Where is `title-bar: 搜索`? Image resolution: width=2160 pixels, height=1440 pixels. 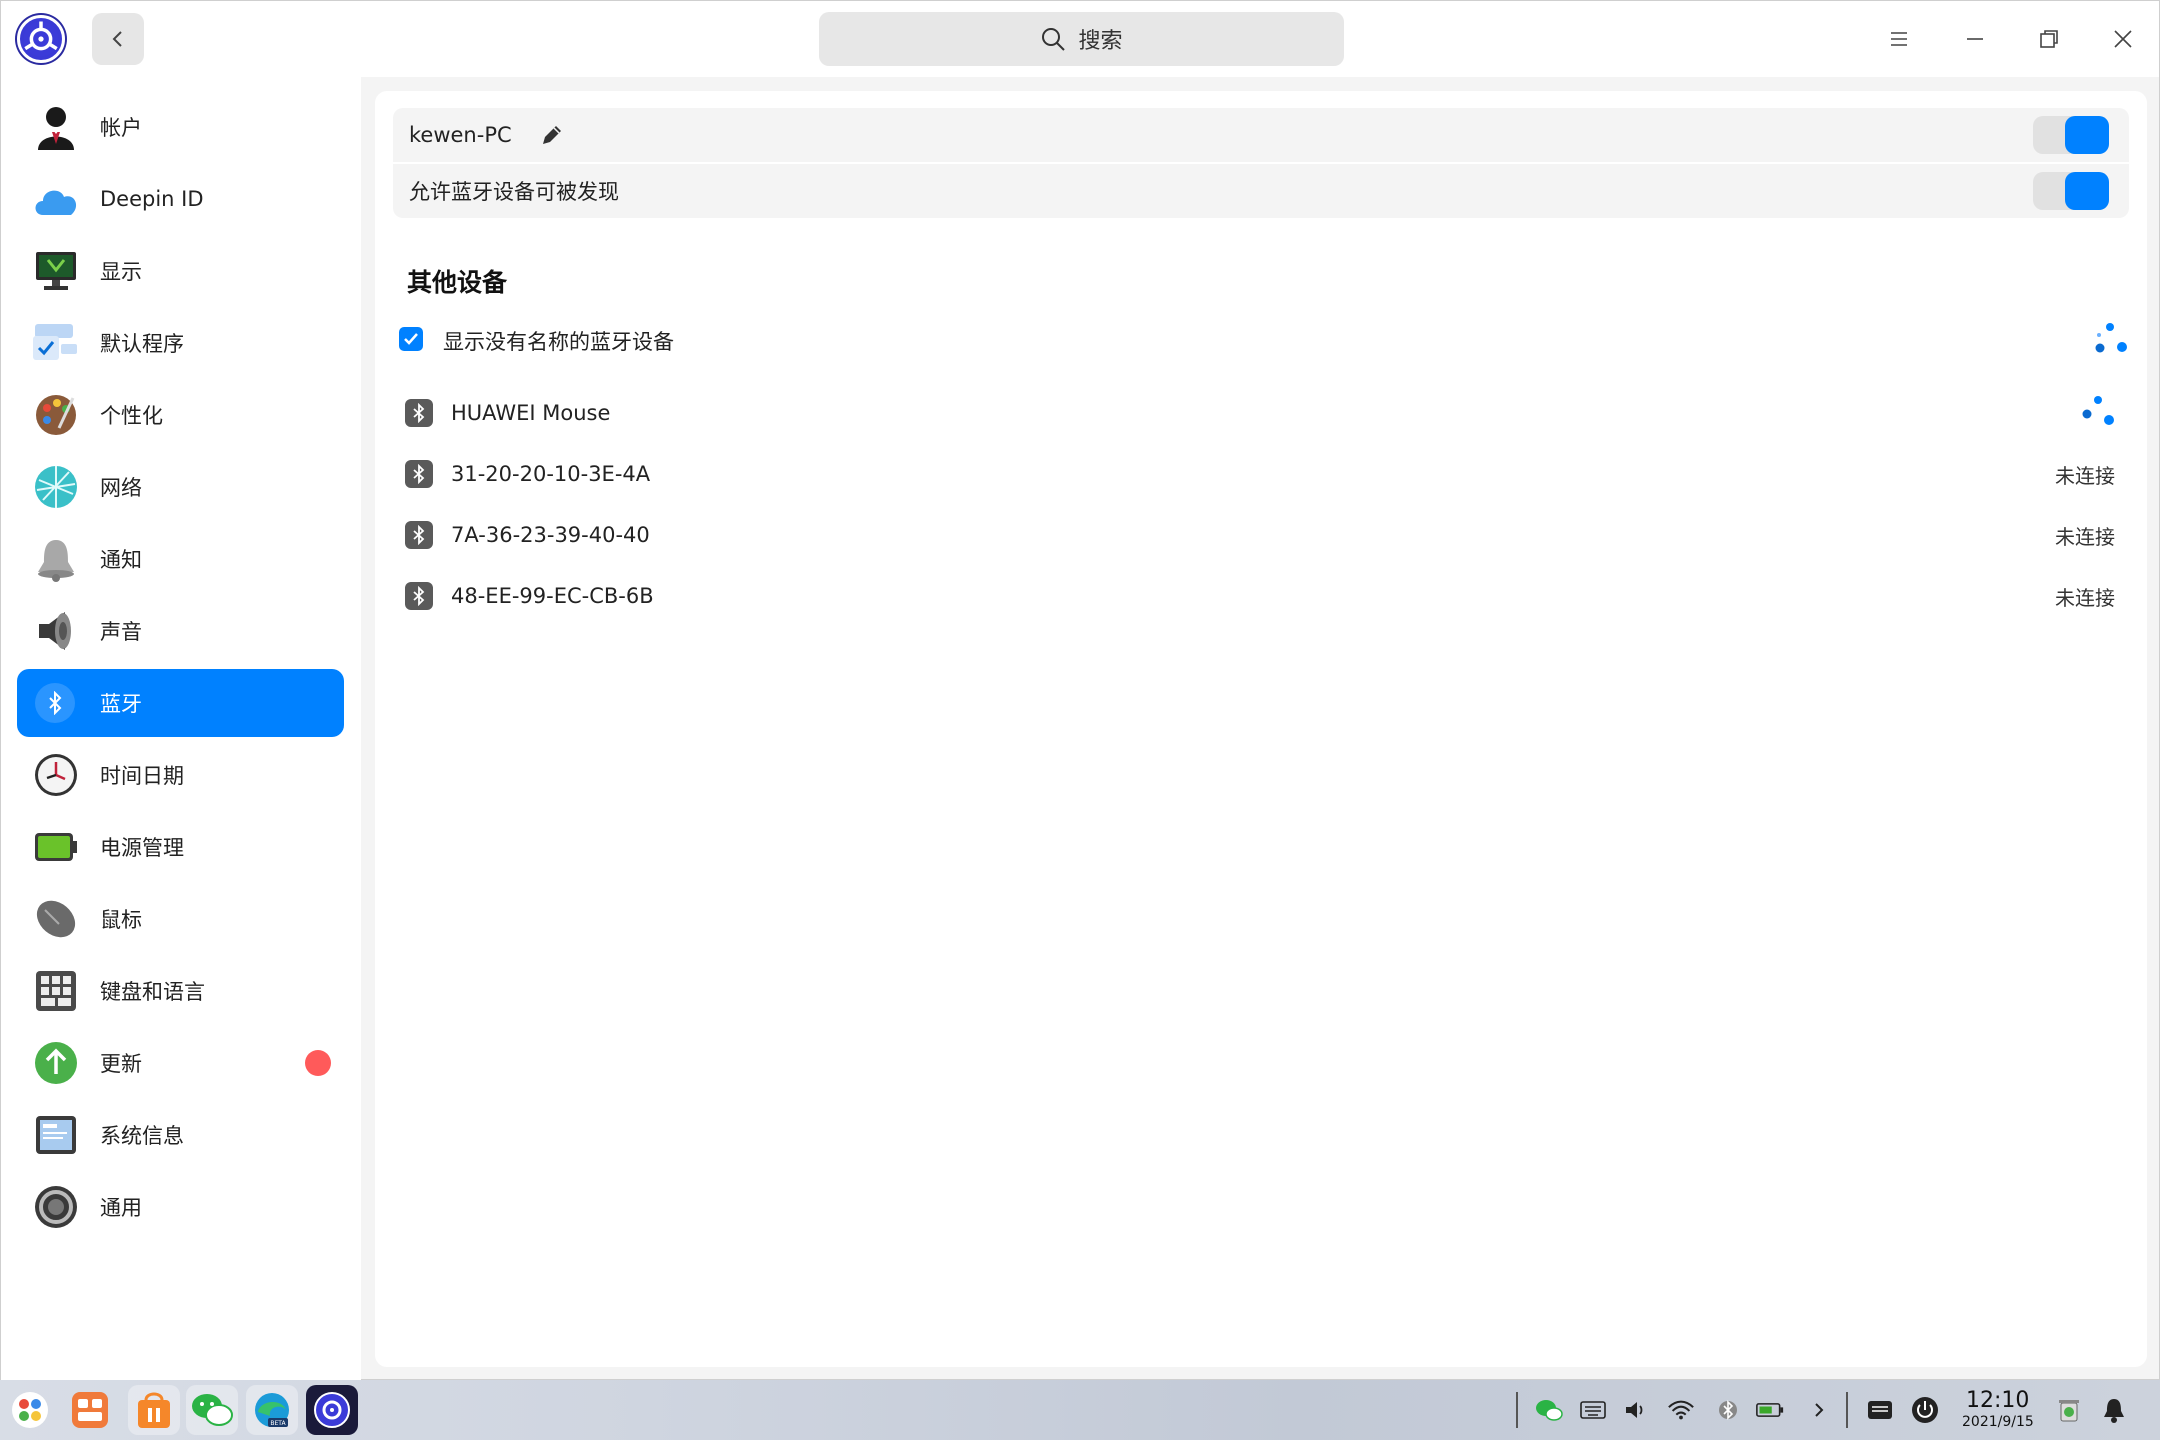
title-bar: 搜索 is located at coordinates (1080, 39).